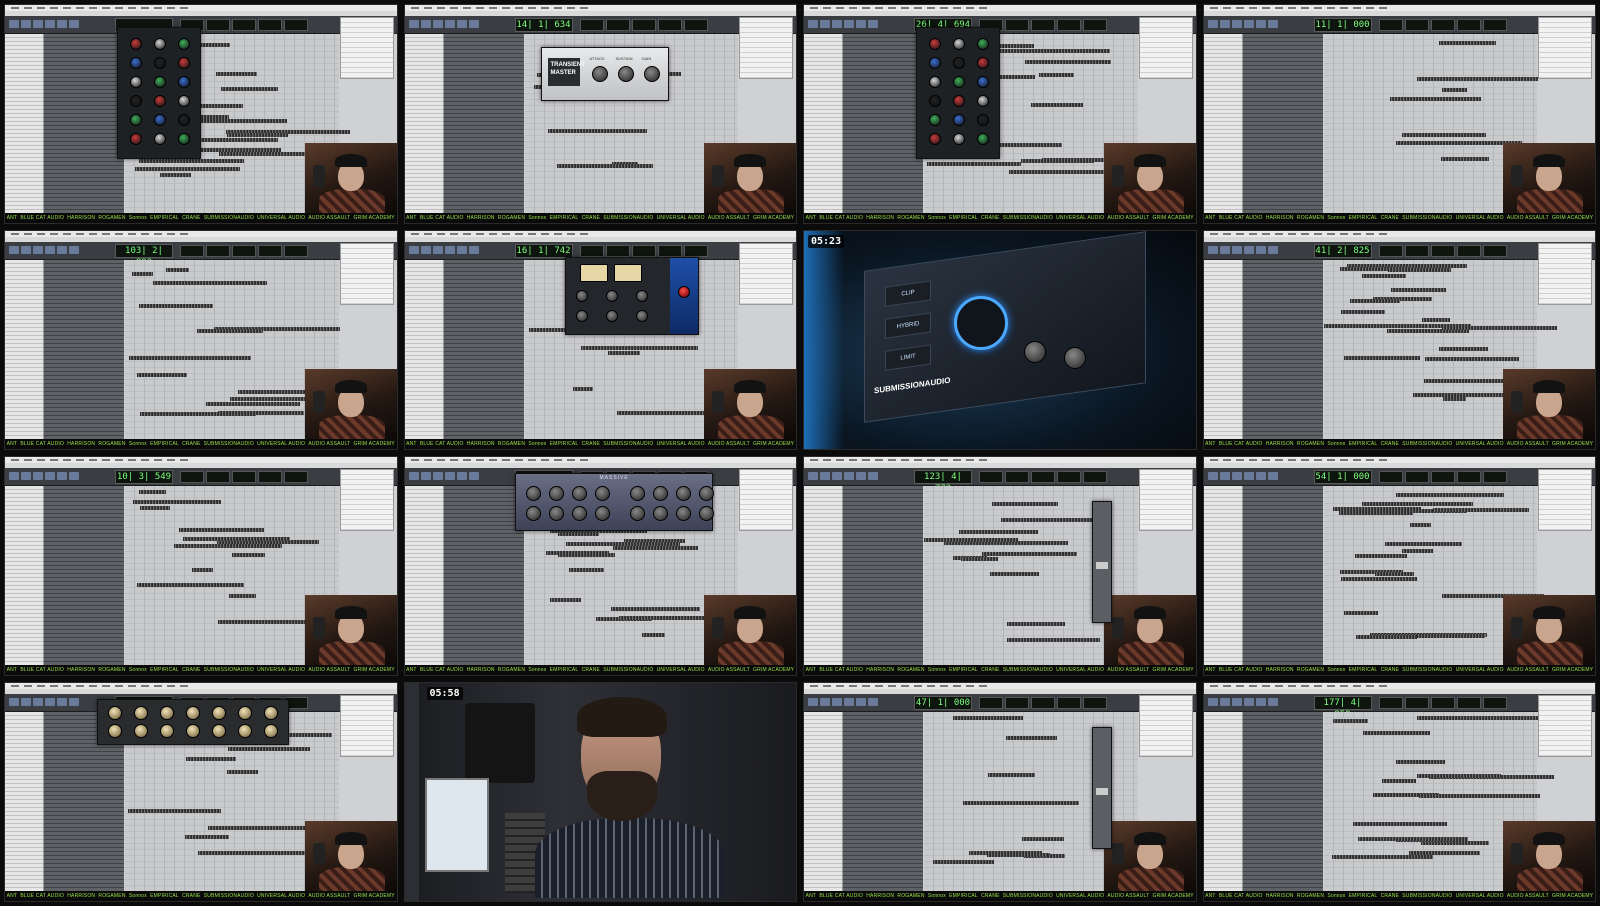 This screenshot has width=1600, height=906. I want to click on main-knob, so click(981, 323).